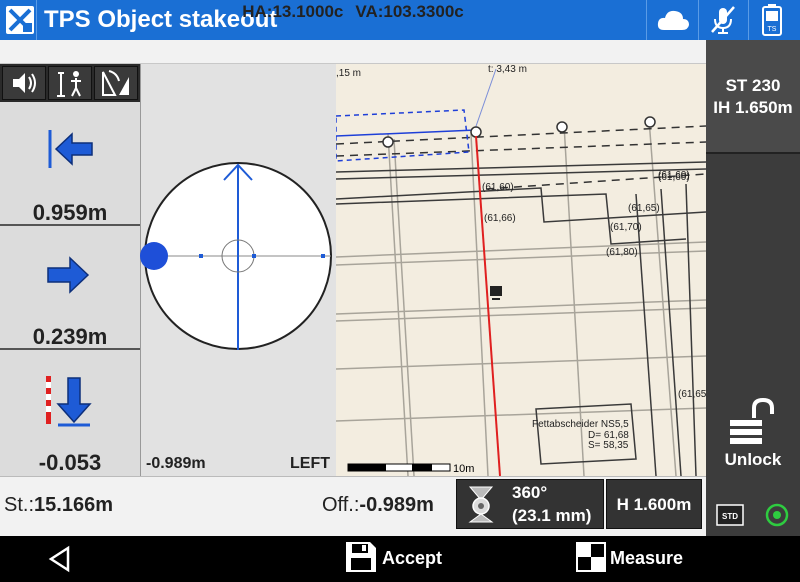 Image resolution: width=800 pixels, height=582 pixels. What do you see at coordinates (409, 11) in the screenshot?
I see `vertical-angle: VA:103.3300c` at bounding box center [409, 11].